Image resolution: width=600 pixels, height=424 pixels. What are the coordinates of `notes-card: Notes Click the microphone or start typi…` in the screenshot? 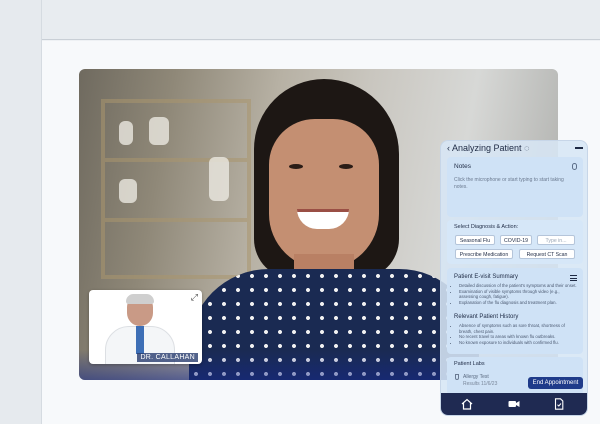 It's located at (515, 187).